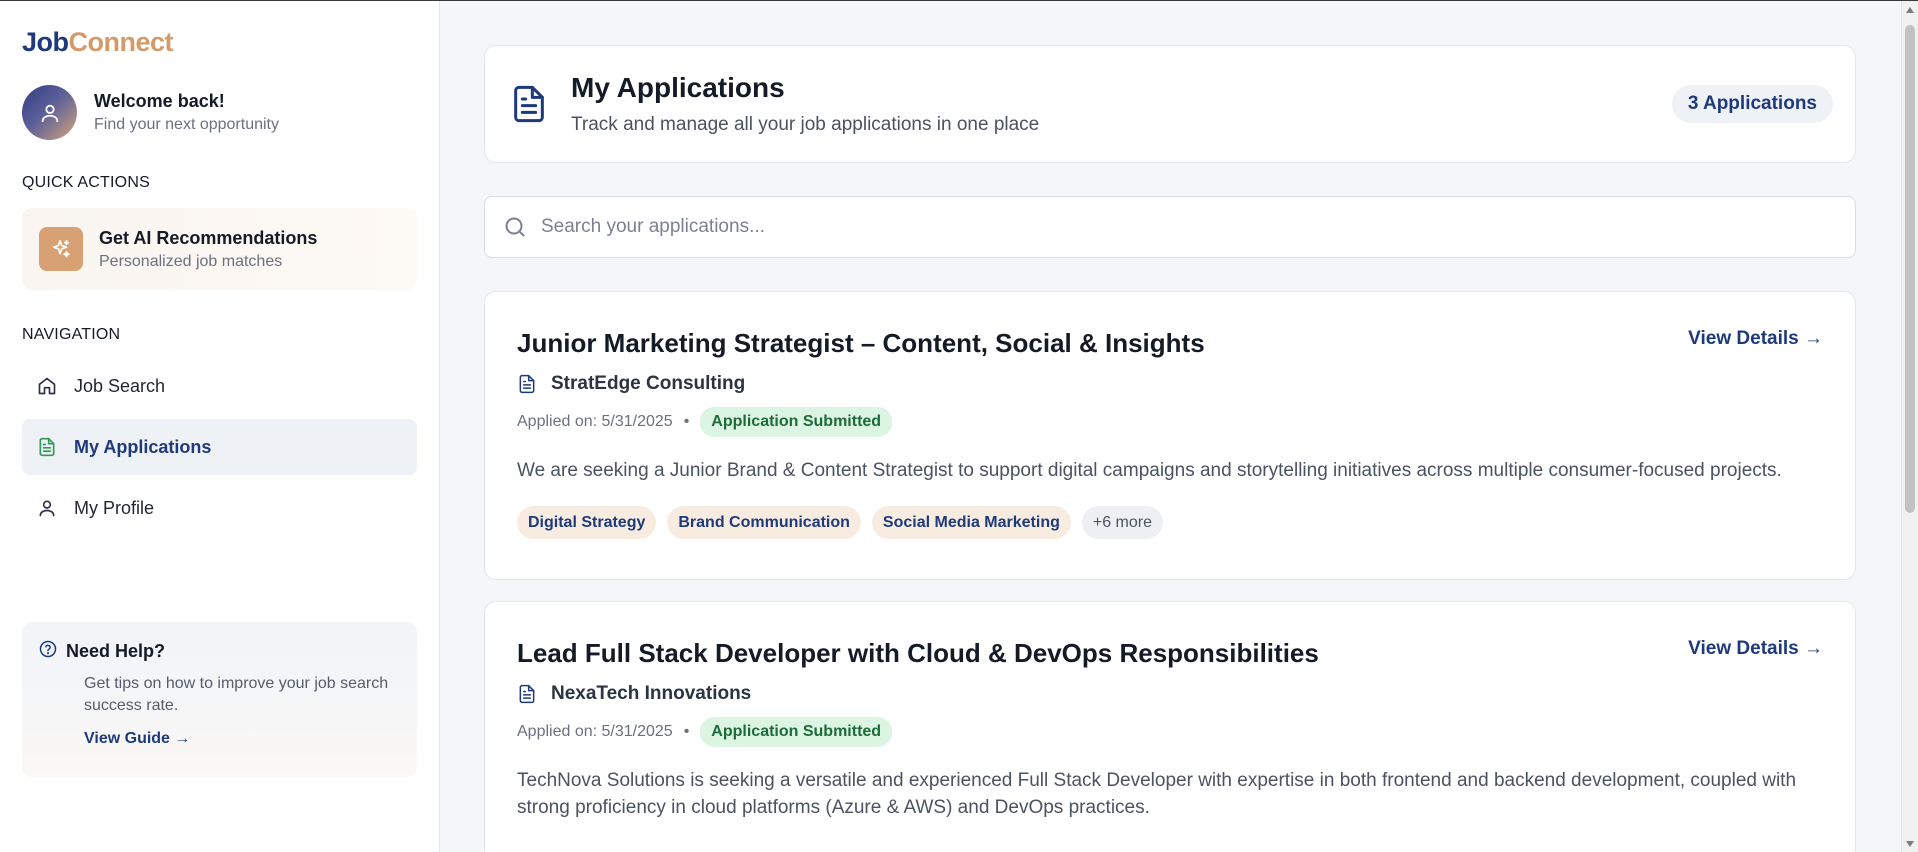  I want to click on help-title: Need Help?, so click(116, 651).